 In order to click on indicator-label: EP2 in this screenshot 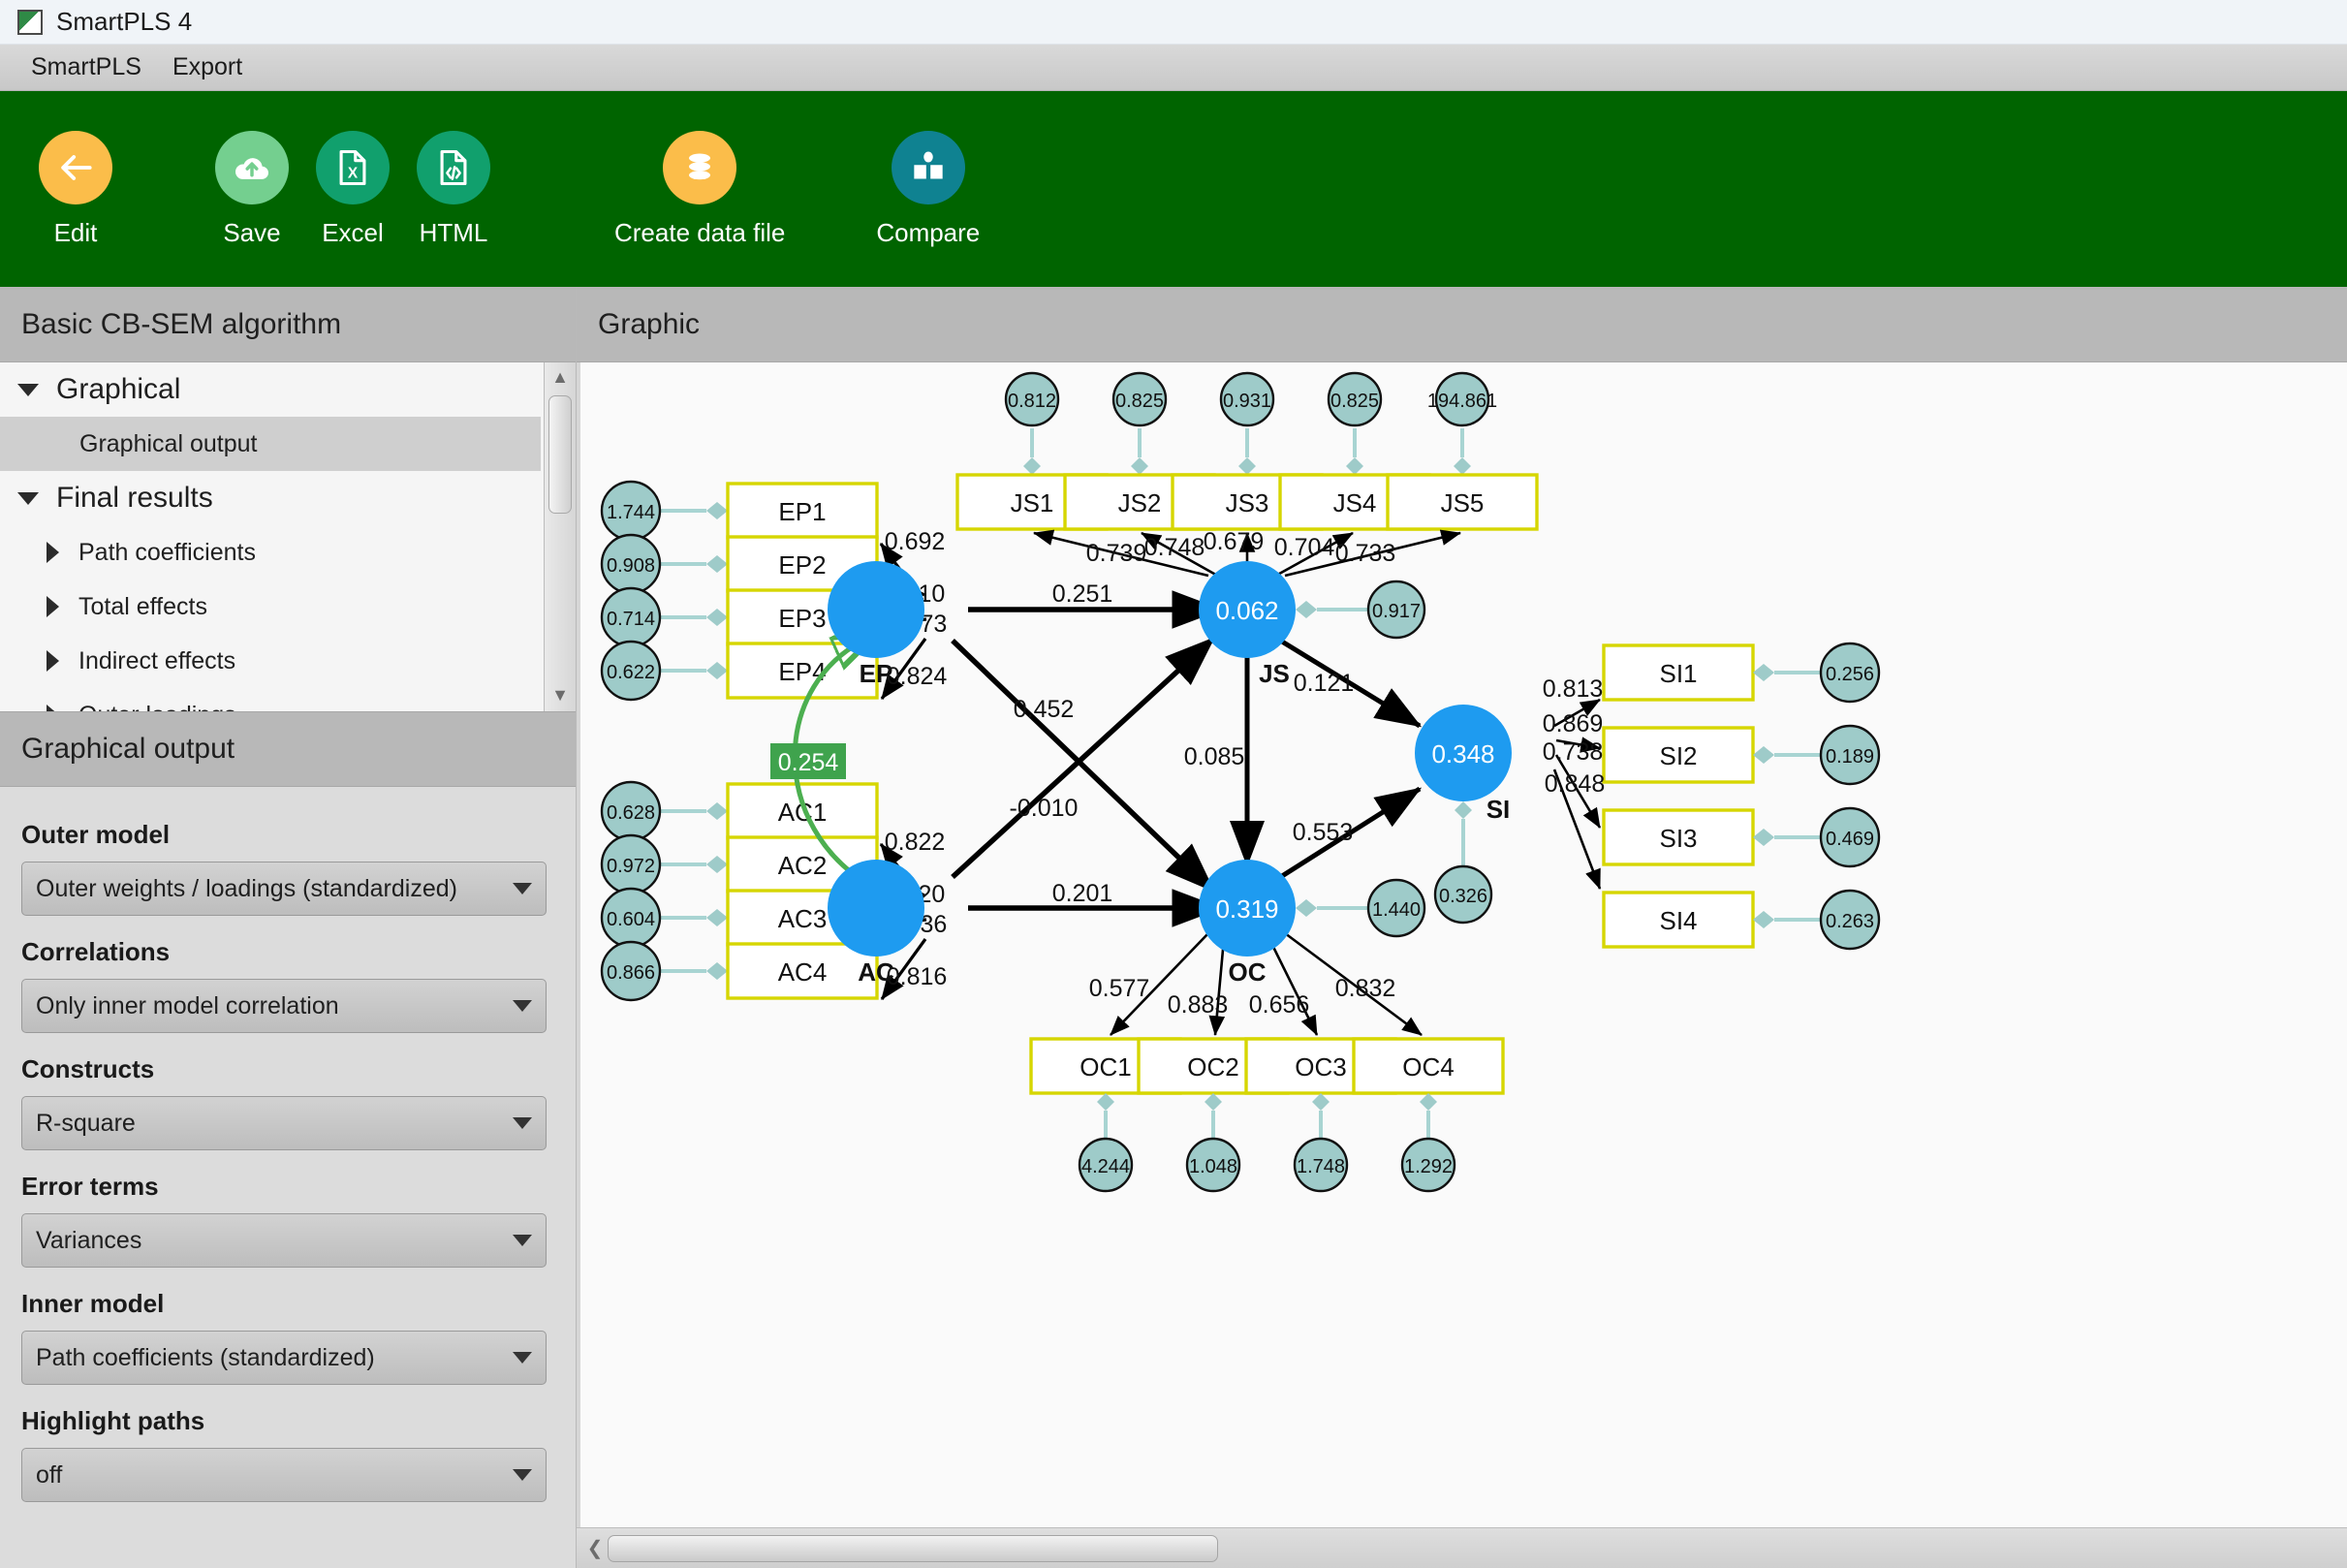, I will do `click(802, 565)`.